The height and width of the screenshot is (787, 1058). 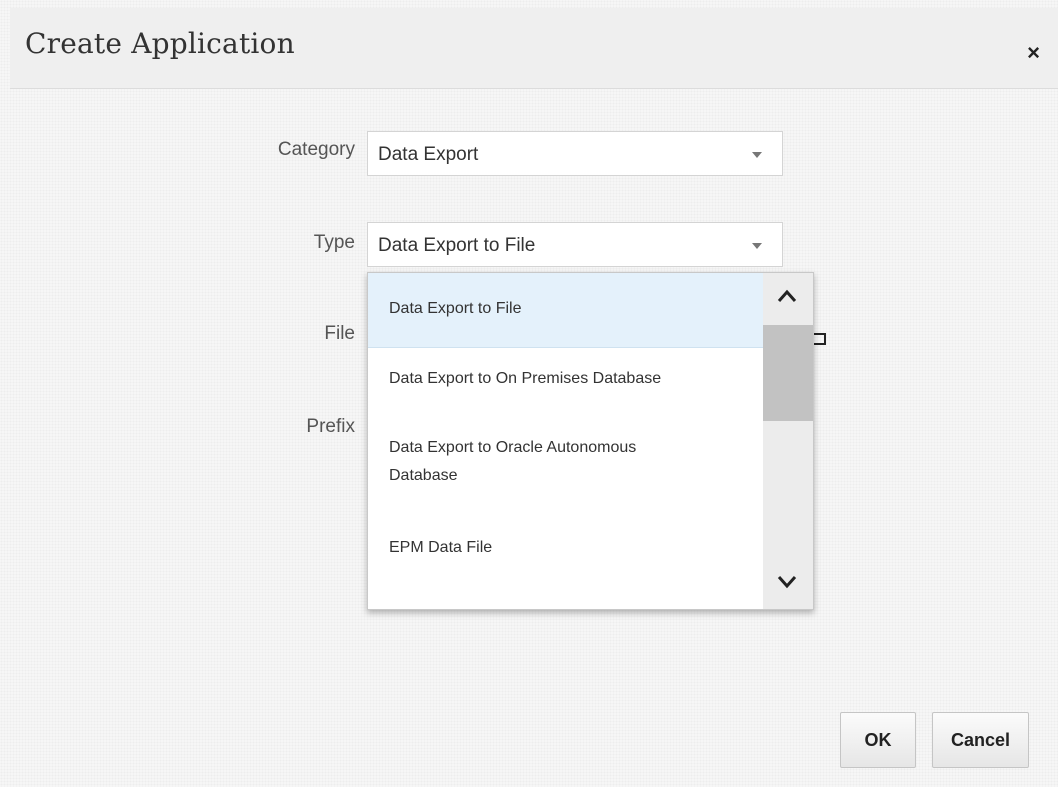 What do you see at coordinates (428, 154) in the screenshot?
I see `category-value: Data Export` at bounding box center [428, 154].